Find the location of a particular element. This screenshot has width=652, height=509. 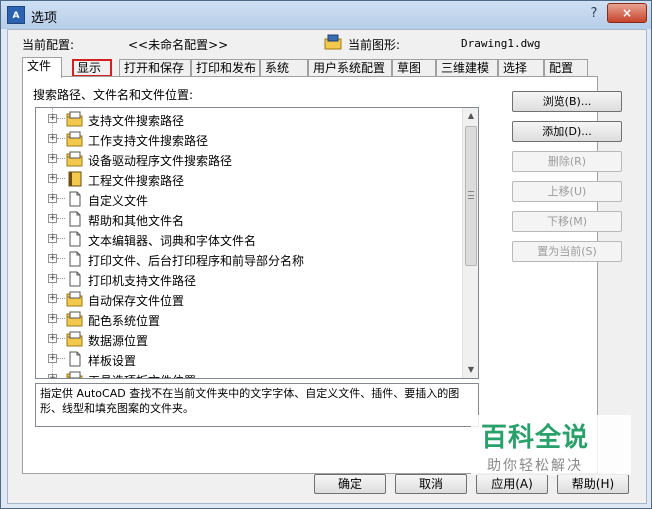

tree-item-label: 支持文件搜索路径 is located at coordinates (136, 121).